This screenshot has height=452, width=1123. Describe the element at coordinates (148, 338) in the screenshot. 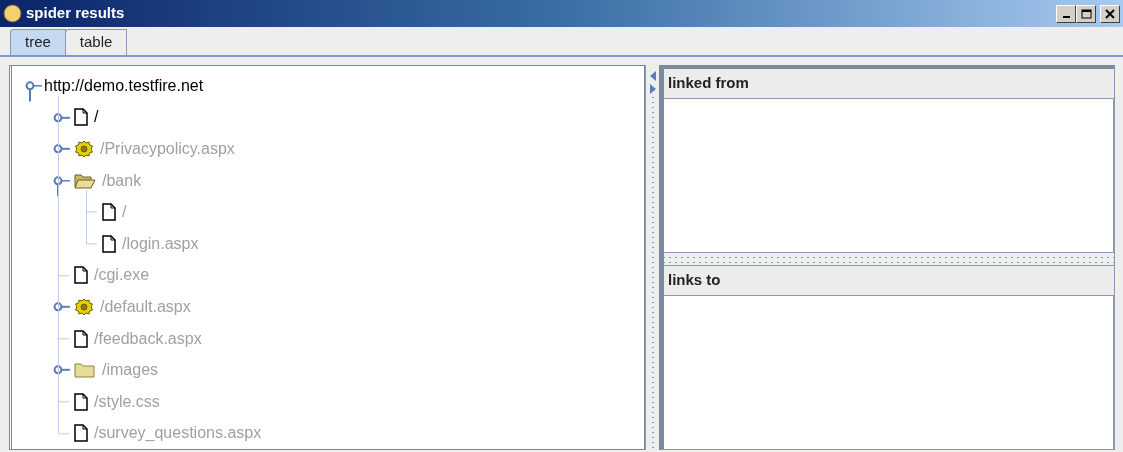

I see `tree-node-label: /feedback.aspx` at that location.